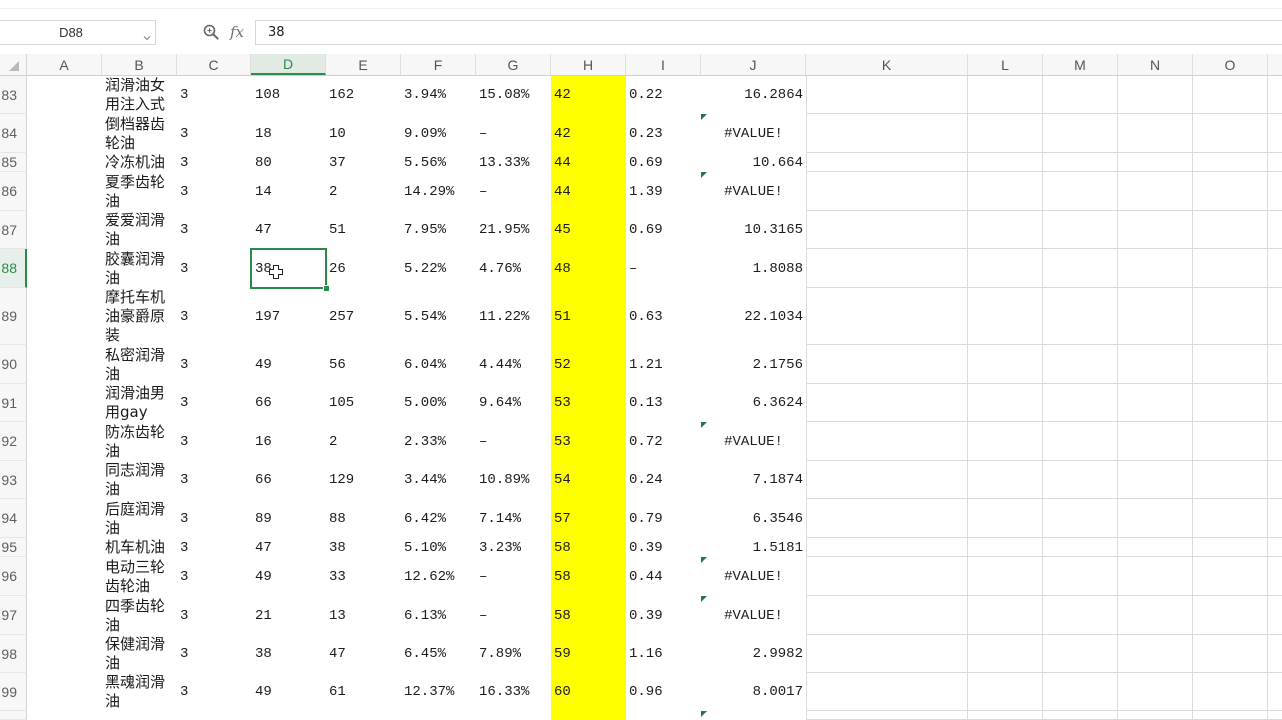 The width and height of the screenshot is (1282, 720). I want to click on cell-b86: 夏季齿轮油, so click(139, 191).